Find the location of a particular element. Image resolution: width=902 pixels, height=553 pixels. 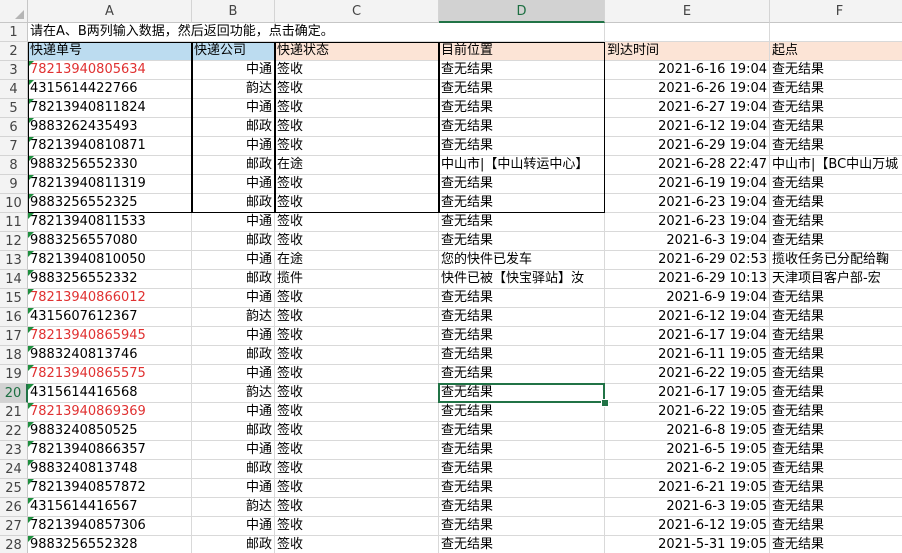

arrival-time-cell: 2021-6-29 10:13 is located at coordinates (687, 279).